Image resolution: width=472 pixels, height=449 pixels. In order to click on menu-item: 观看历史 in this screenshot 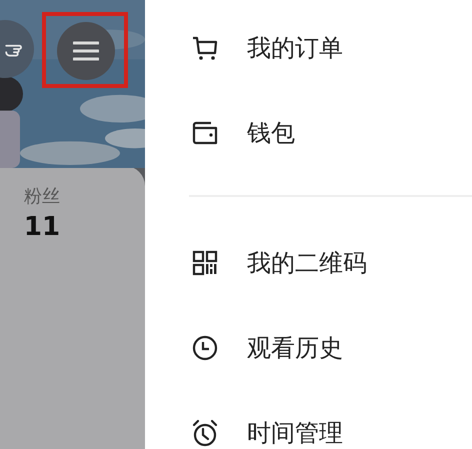, I will do `click(331, 348)`.